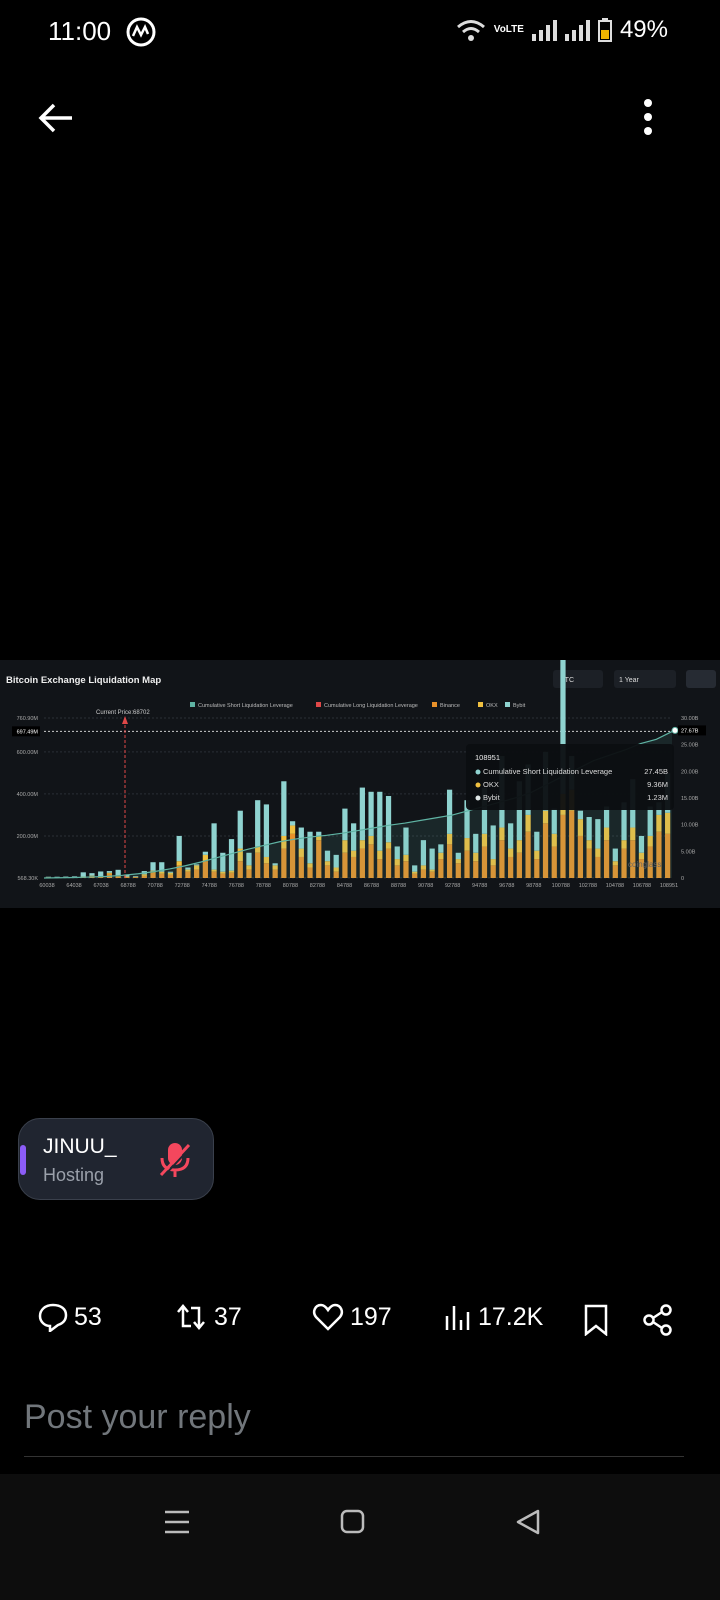 The image size is (720, 1600). I want to click on tooltip-label: Bybit, so click(492, 797).